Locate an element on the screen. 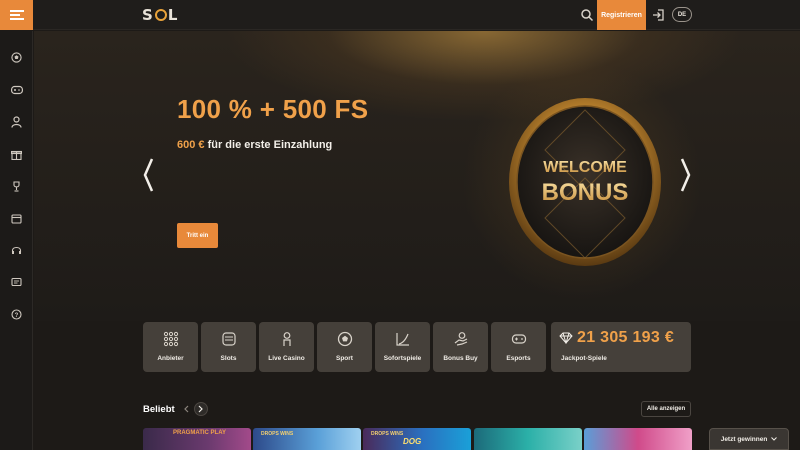 Image resolution: width=800 pixels, height=450 pixels. hero-title: 100 % + 500 FS is located at coordinates (273, 109).